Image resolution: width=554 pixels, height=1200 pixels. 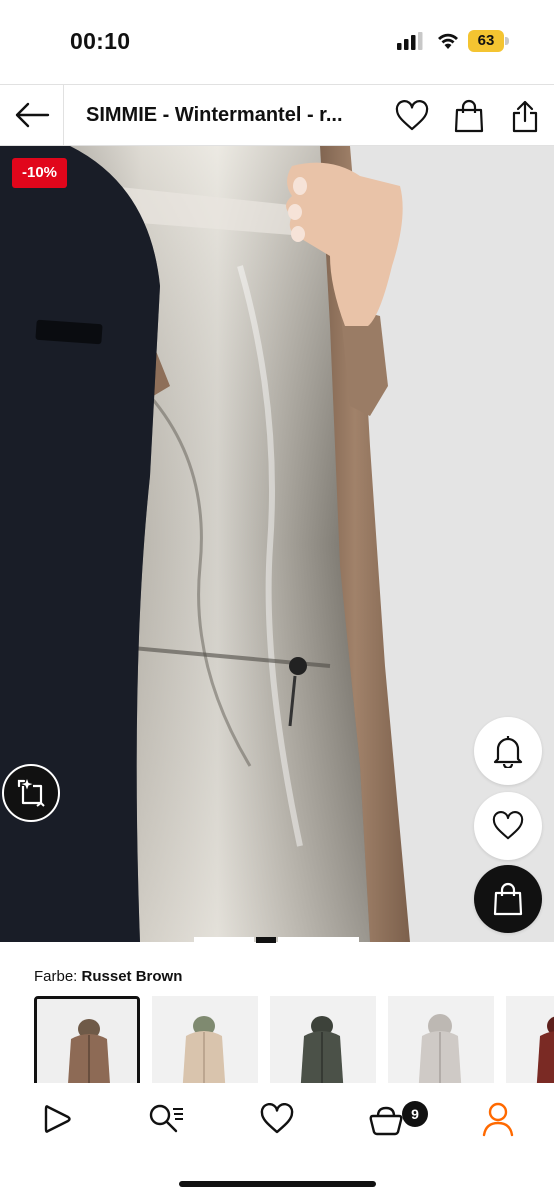 I want to click on swatch-dark-green, so click(x=323, y=1040).